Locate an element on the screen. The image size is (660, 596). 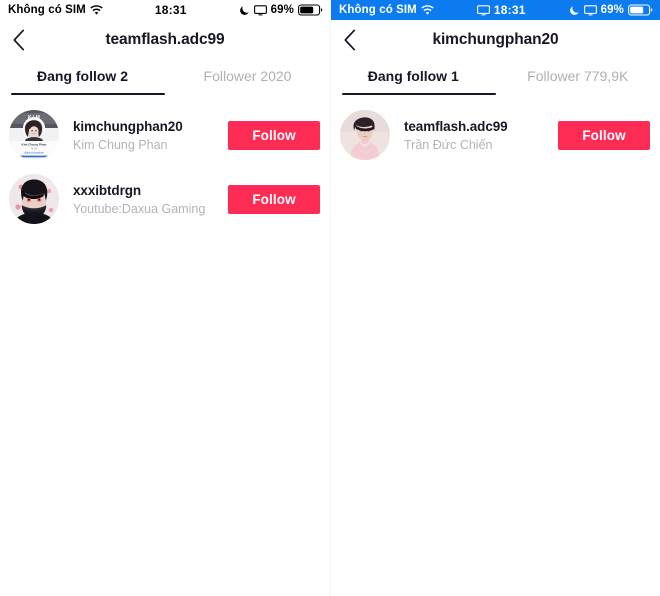
user-meta: xxxibtdrgn Youtube:Daxua Gaming is located at coordinates (143, 199).